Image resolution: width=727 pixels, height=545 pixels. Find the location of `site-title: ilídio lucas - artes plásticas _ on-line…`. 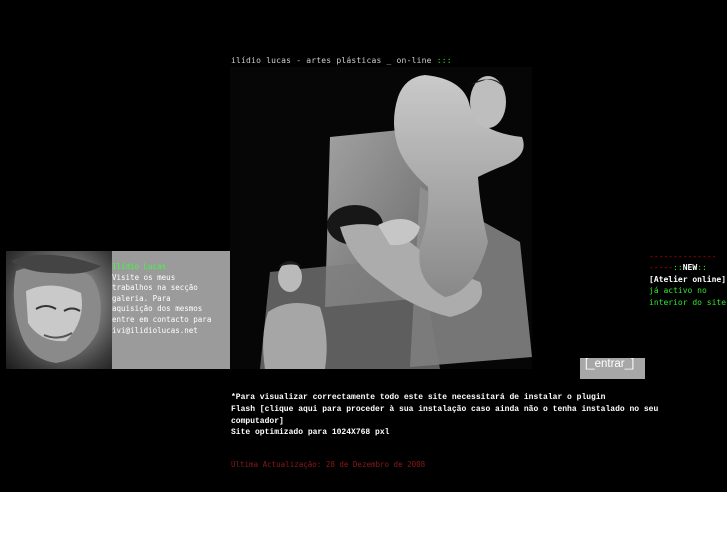

site-title: ilídio lucas - artes plásticas _ on-line… is located at coordinates (341, 60).